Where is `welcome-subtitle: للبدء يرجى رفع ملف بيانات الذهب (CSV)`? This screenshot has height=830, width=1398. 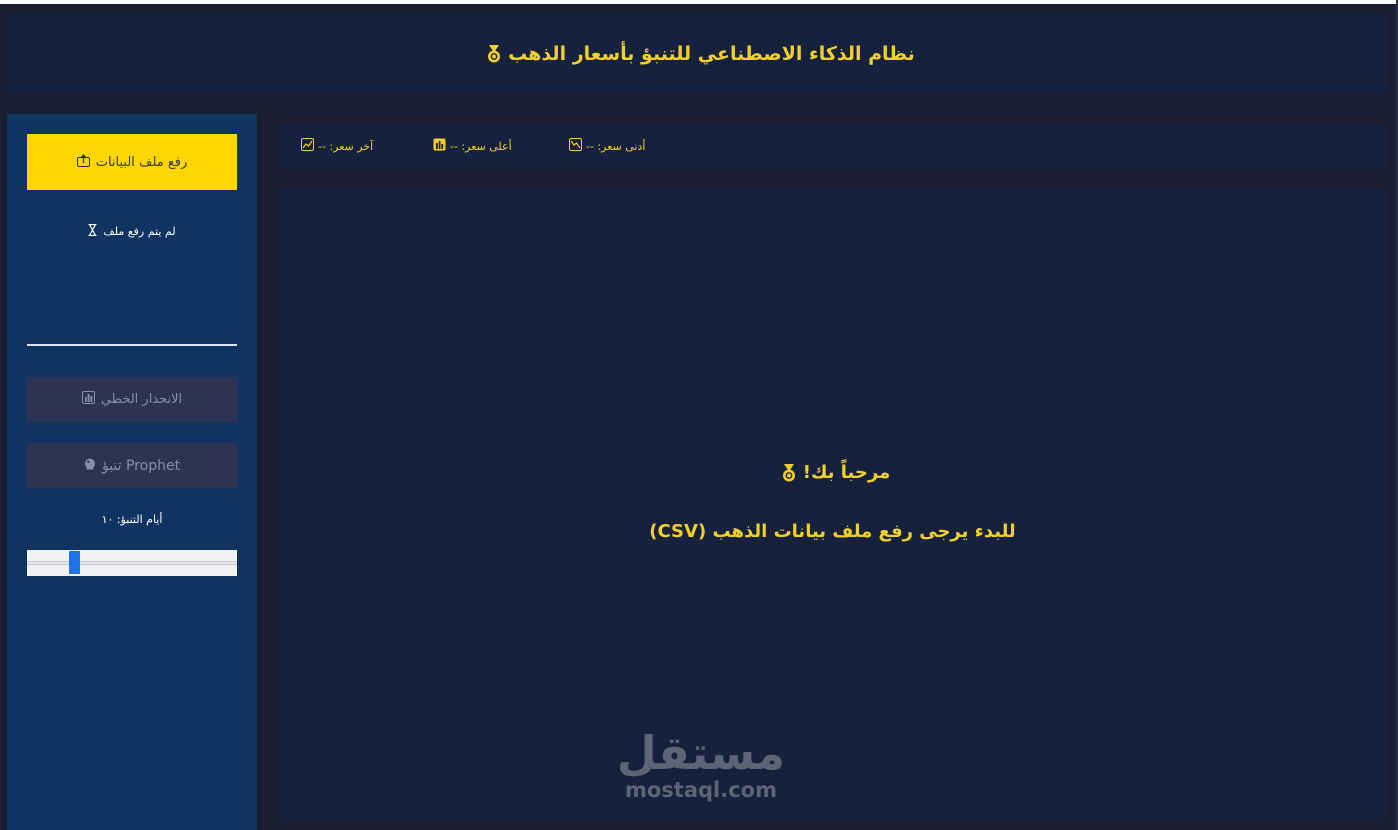
welcome-subtitle: للبدء يرجى رفع ملف بيانات الذهب (CSV) is located at coordinates (832, 531).